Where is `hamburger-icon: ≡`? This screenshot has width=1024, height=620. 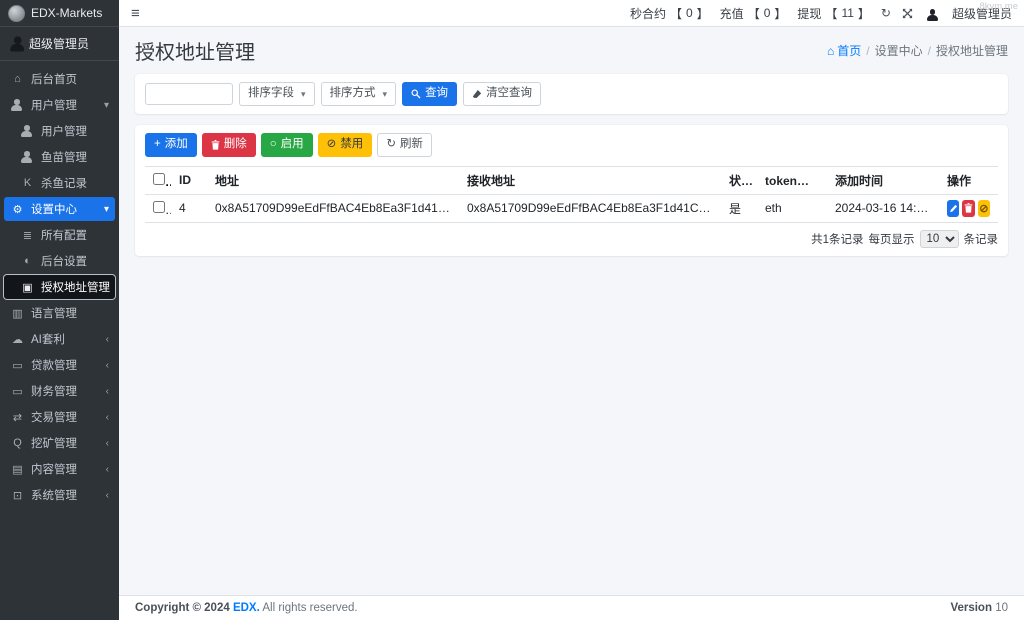 hamburger-icon: ≡ is located at coordinates (135, 13).